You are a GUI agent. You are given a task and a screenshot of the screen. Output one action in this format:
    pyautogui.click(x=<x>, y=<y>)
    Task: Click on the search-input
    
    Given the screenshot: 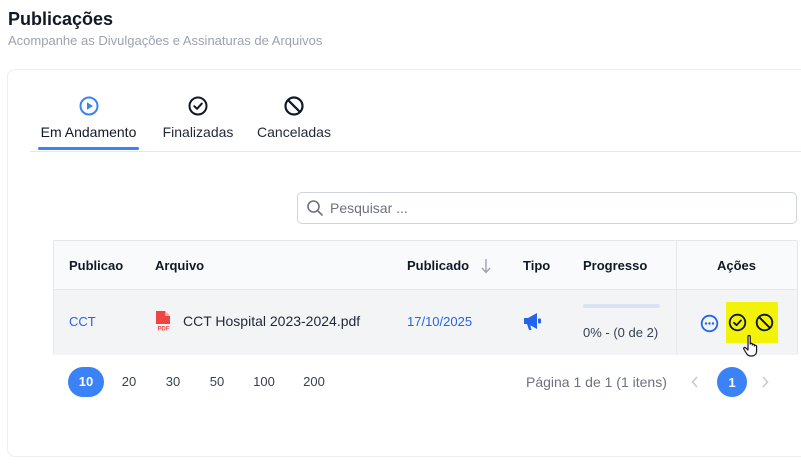 What is the action you would take?
    pyautogui.click(x=550, y=208)
    